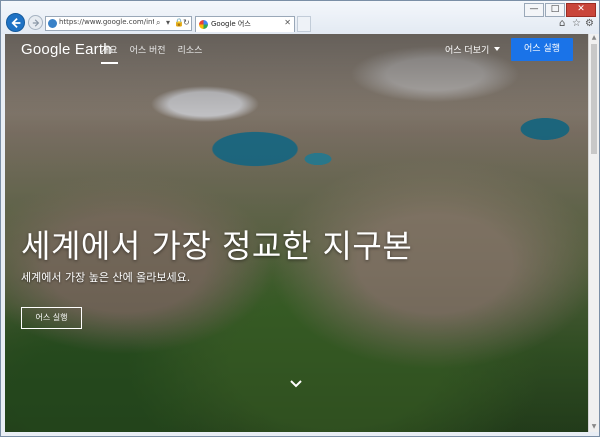 This screenshot has width=600, height=437. Describe the element at coordinates (593, 233) in the screenshot. I see `vertical-scrollbar: ▲ ▼` at that location.